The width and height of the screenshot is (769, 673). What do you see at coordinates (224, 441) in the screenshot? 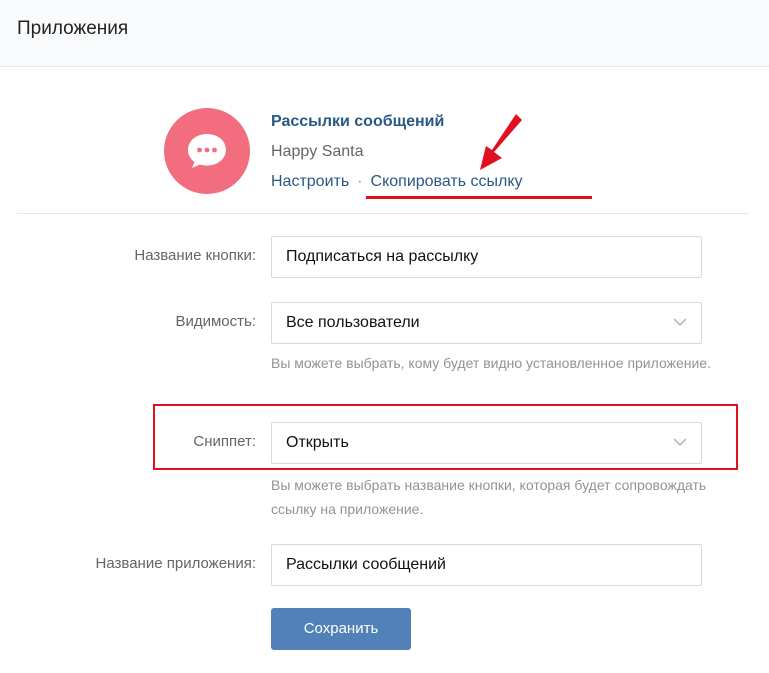
I see `snippet-label: Сниппет:` at bounding box center [224, 441].